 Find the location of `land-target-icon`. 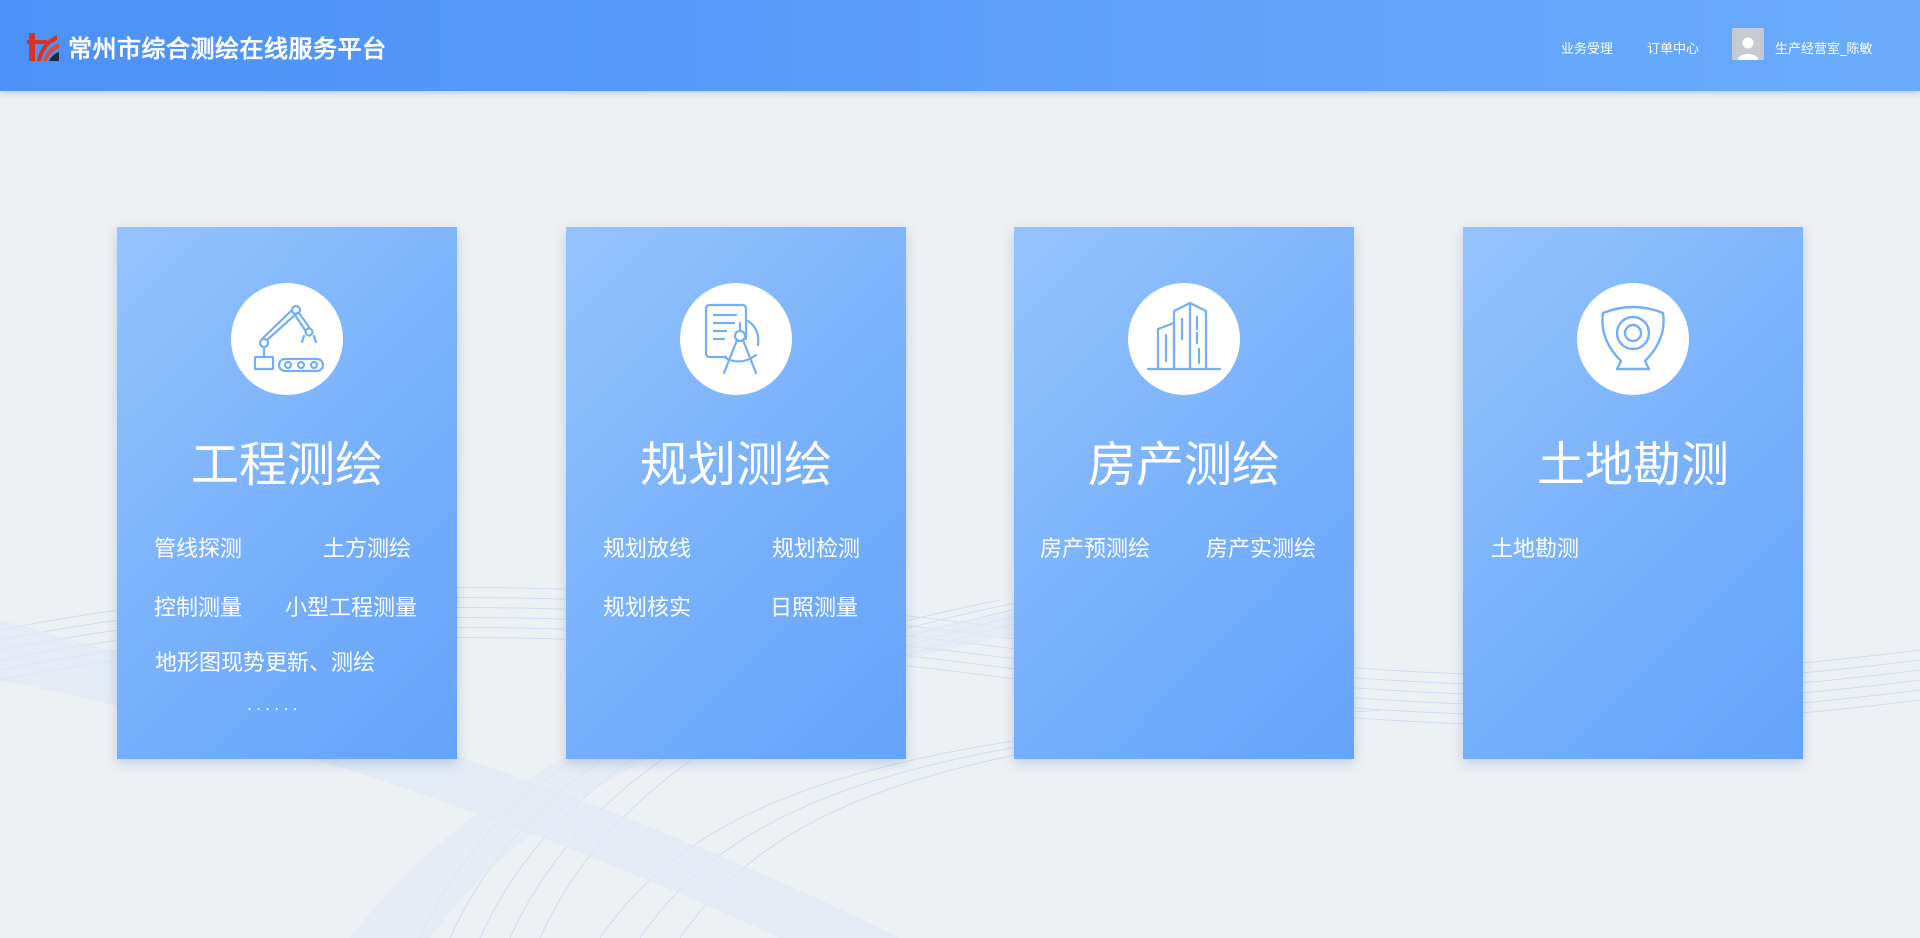

land-target-icon is located at coordinates (1633, 338).